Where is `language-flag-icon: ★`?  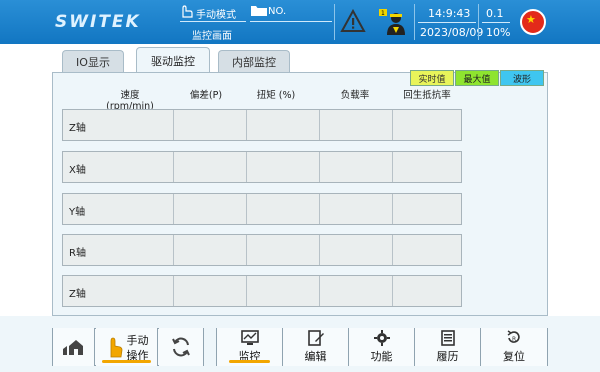
language-flag-icon: ★ is located at coordinates (533, 22).